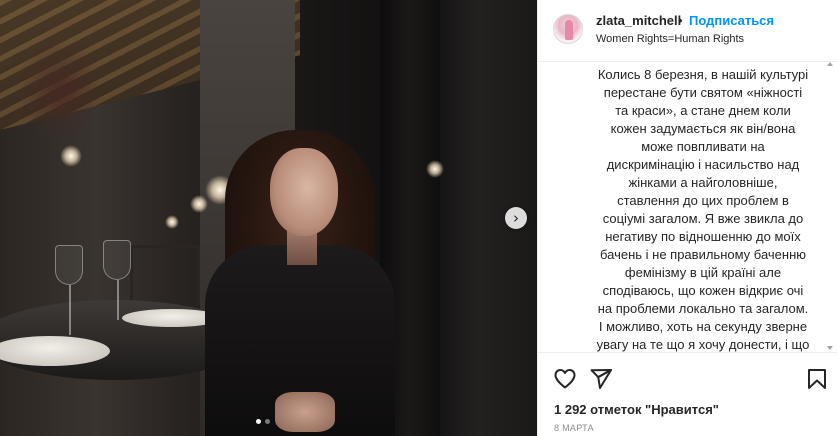 The height and width of the screenshot is (436, 837). Describe the element at coordinates (574, 428) in the screenshot. I see `post-date: 8 МАРТА` at that location.